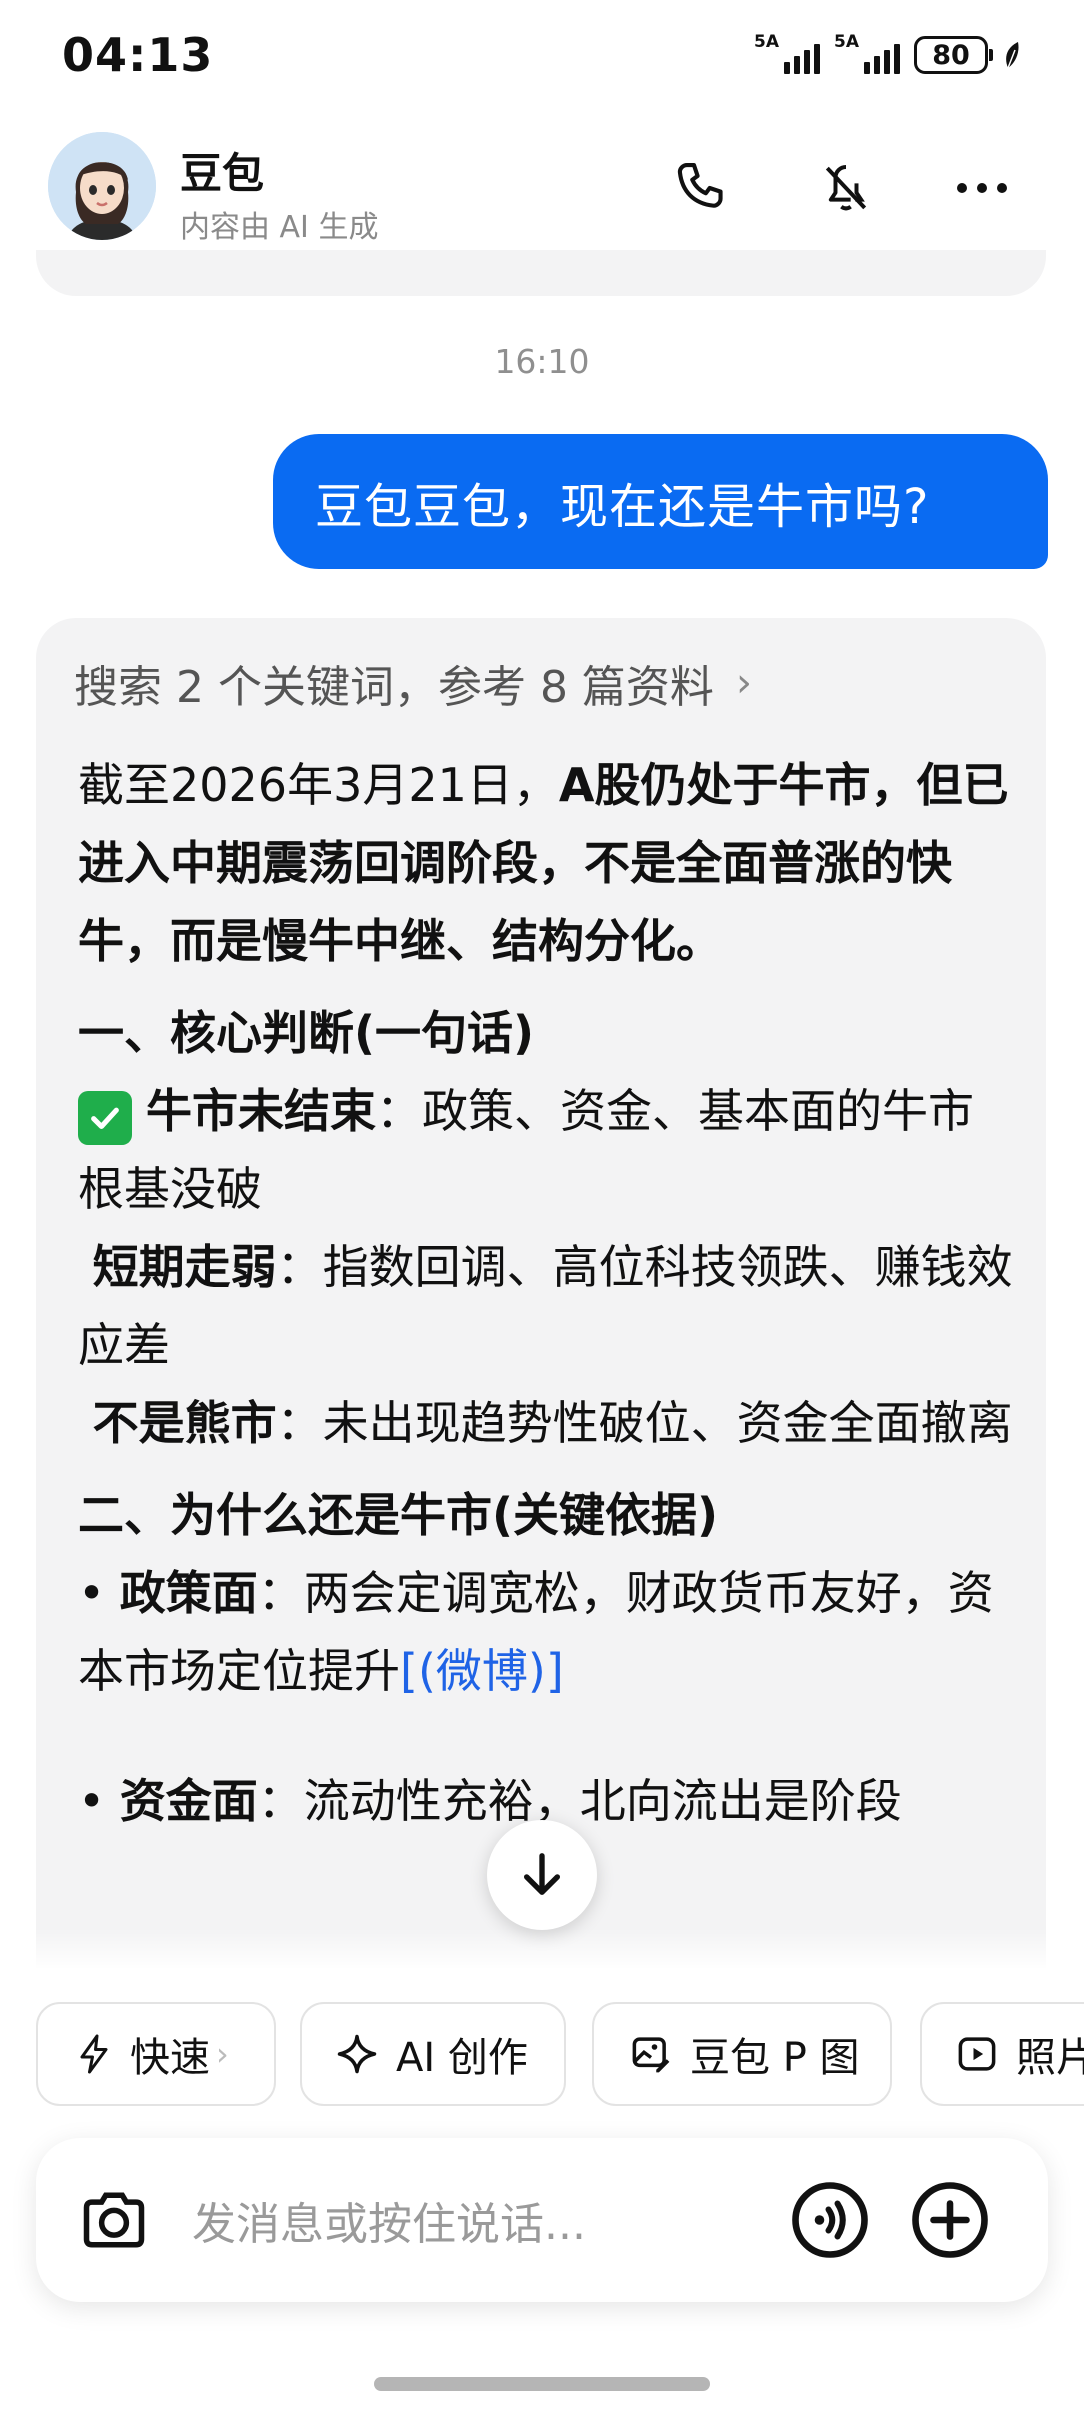 The width and height of the screenshot is (1084, 2412). What do you see at coordinates (188, 1593) in the screenshot?
I see `reason-title: 政策面` at bounding box center [188, 1593].